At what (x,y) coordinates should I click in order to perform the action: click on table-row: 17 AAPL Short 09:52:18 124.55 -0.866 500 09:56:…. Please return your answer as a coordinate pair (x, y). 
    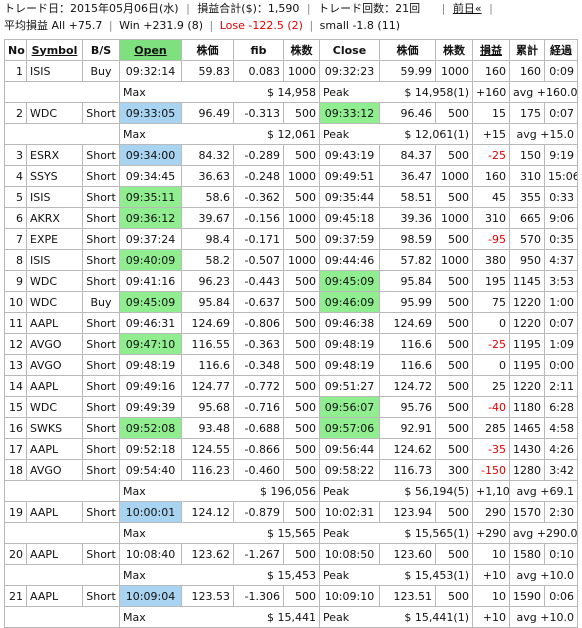
    Looking at the image, I should click on (291, 449).